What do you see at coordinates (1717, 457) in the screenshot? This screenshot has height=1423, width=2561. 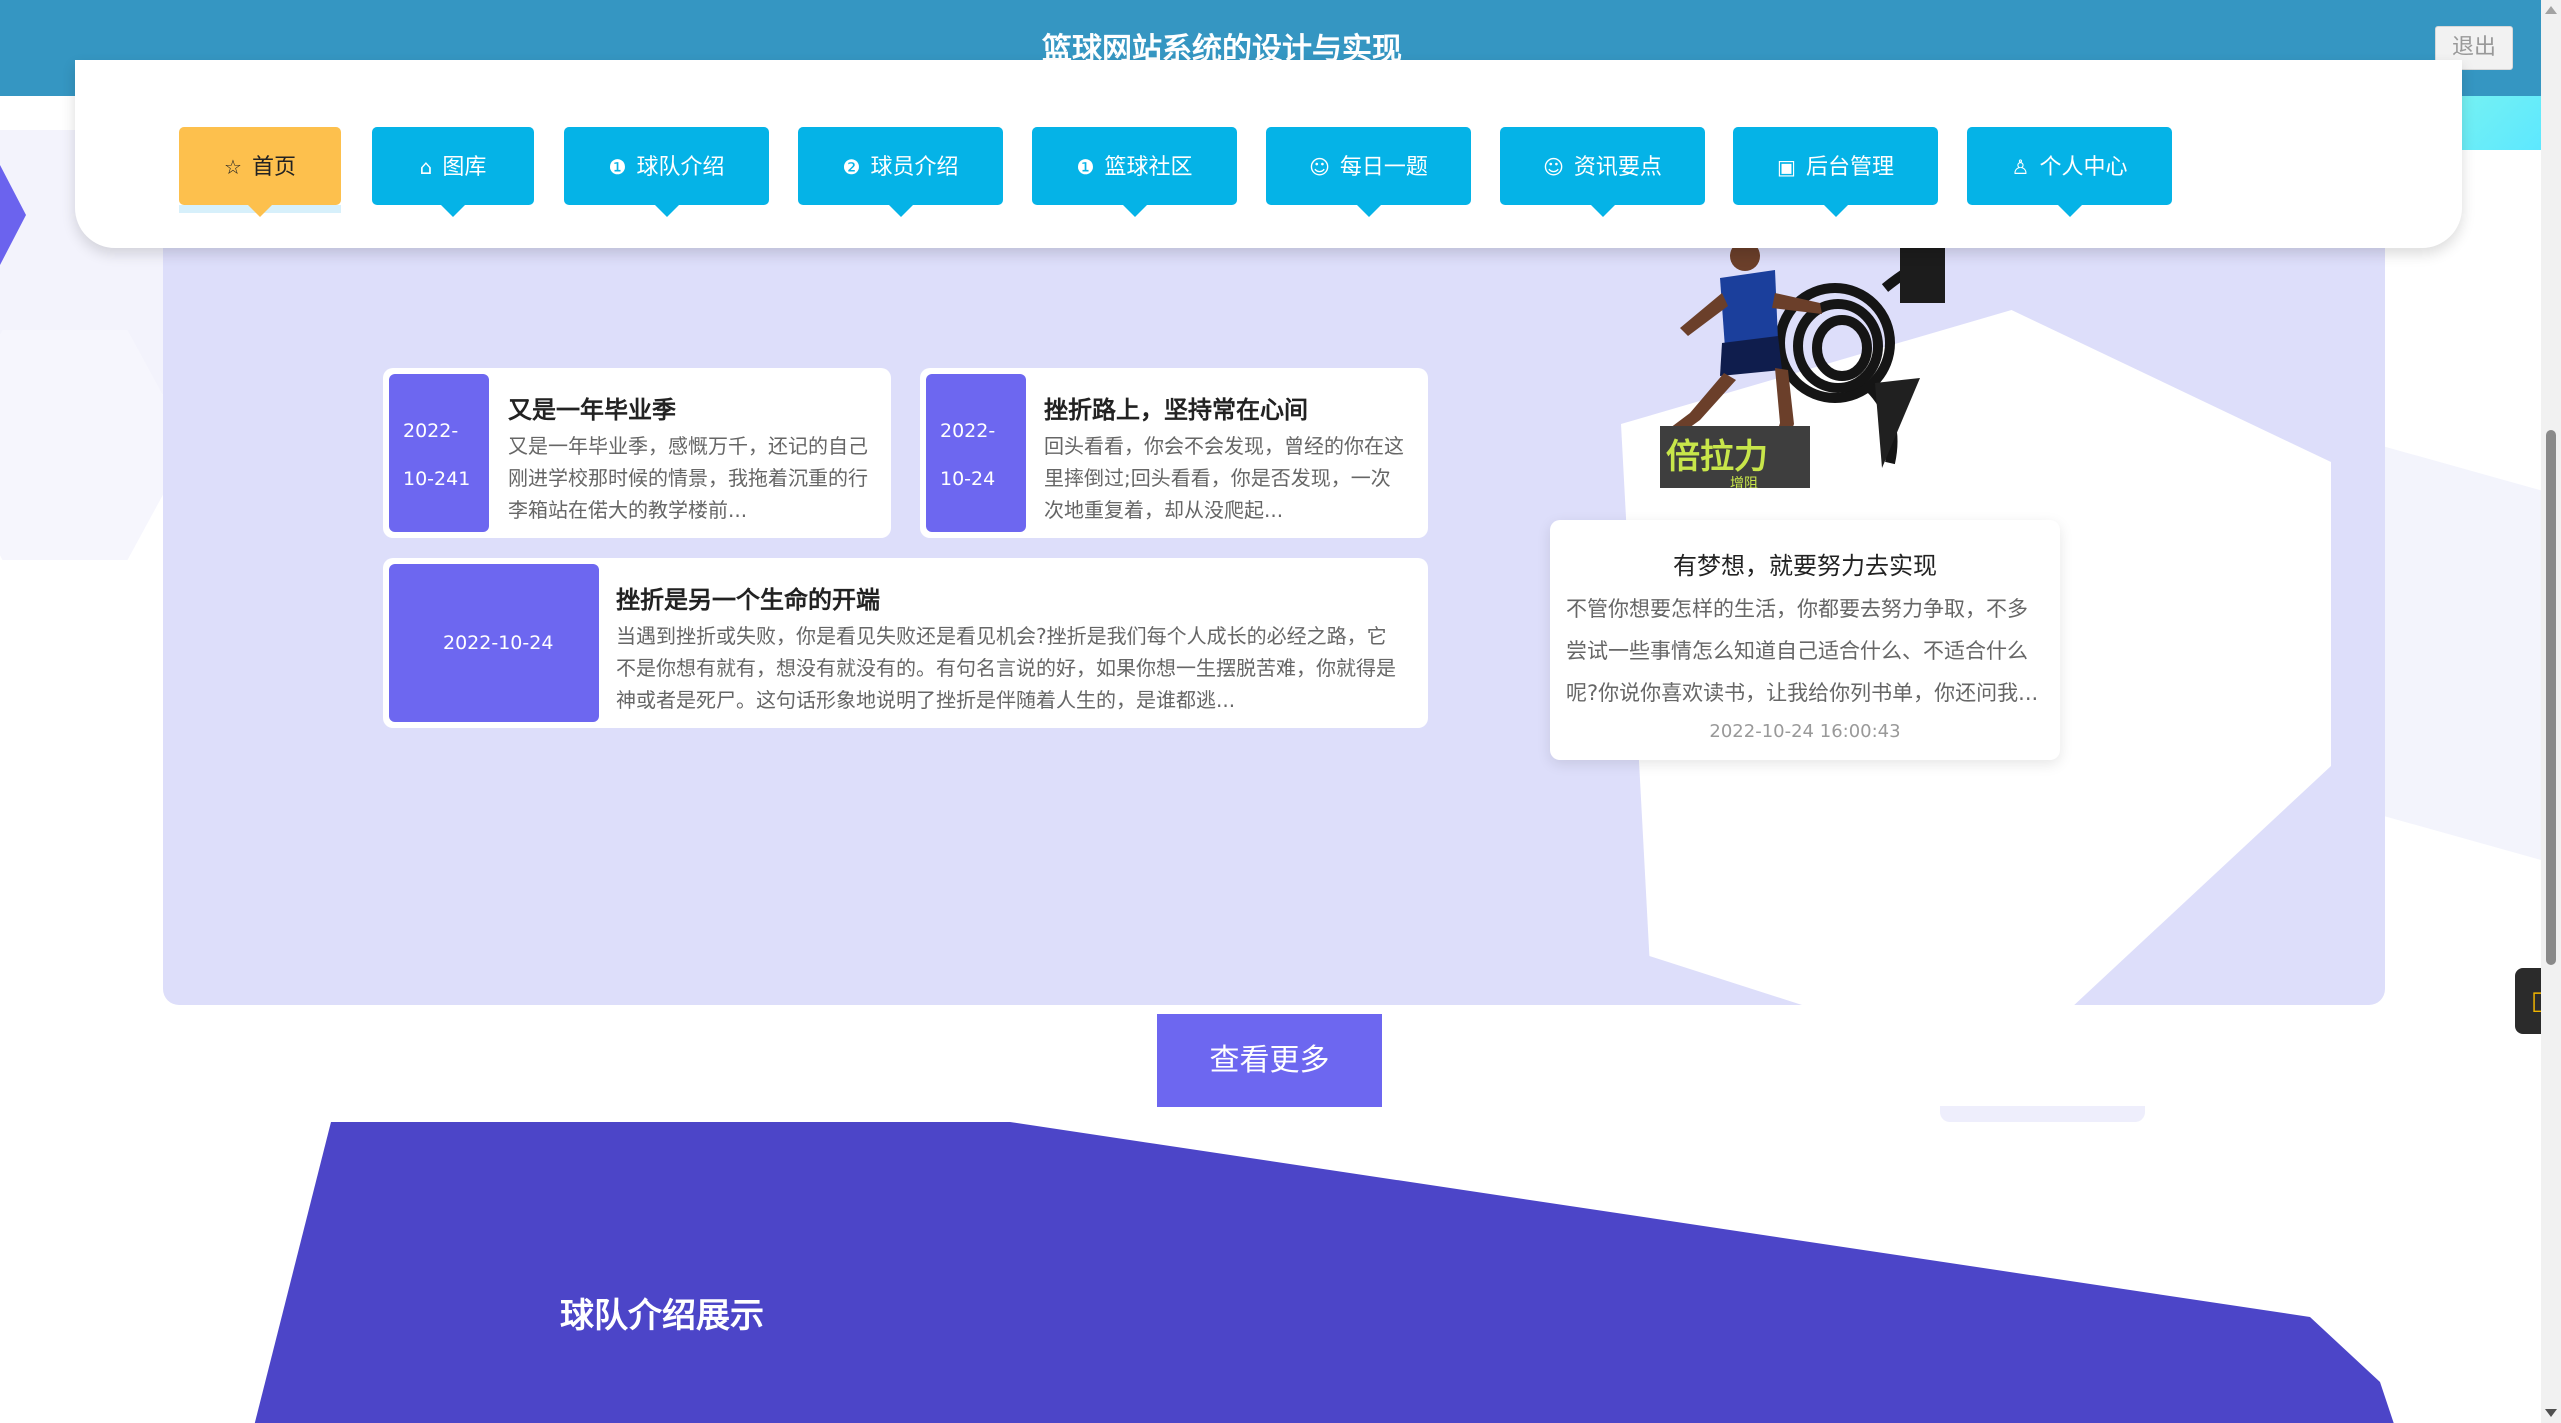 I see `image-caption: 倍拉力` at bounding box center [1717, 457].